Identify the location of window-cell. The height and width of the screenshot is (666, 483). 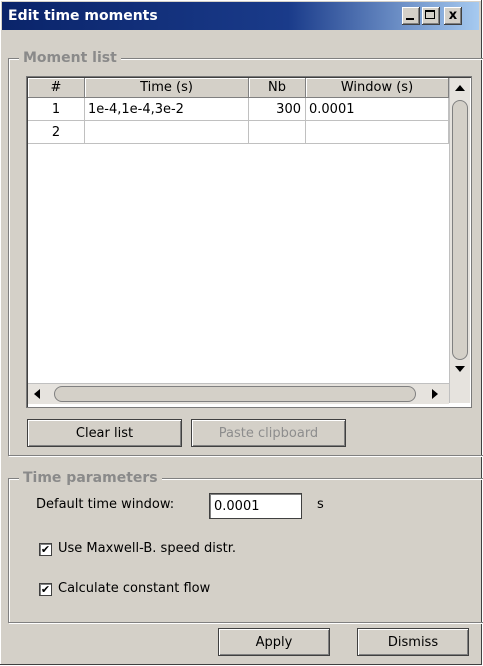
(377, 132).